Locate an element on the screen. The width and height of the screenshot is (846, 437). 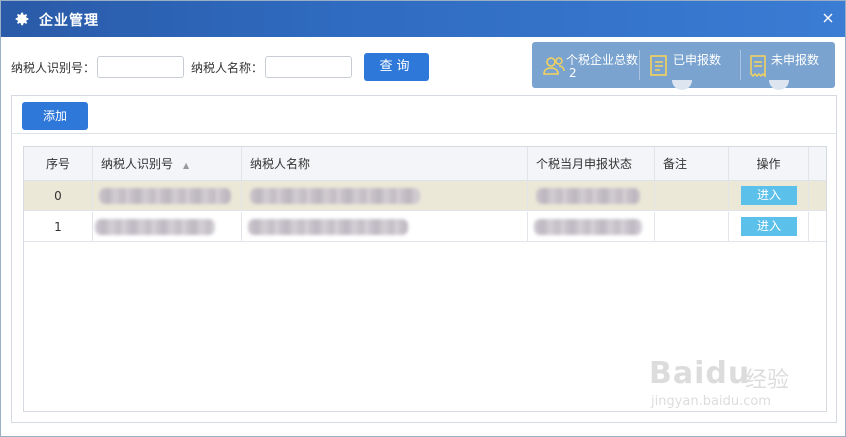
baidu-watermark: Baidu 经验 jingyan.baidu.com is located at coordinates (729, 383).